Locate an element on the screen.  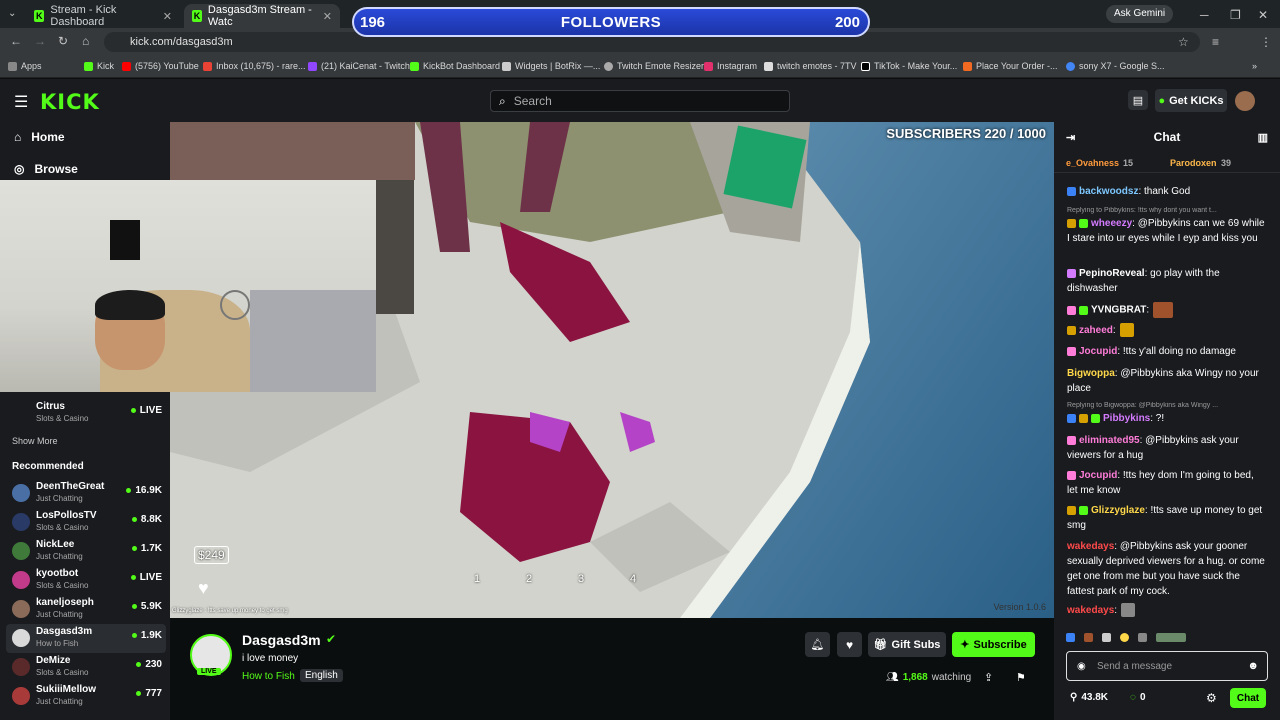
sidebar-rec-nicklee: NickLee Just Chatting 1.7K is located at coordinates (87, 552).